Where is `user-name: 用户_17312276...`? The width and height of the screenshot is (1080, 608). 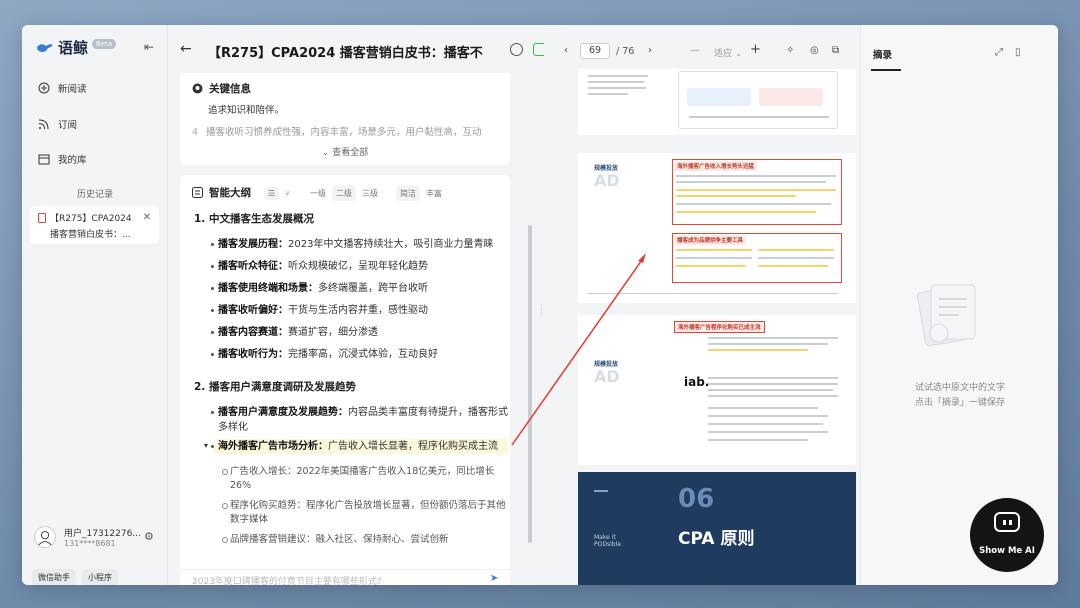
user-name: 用户_17312276... is located at coordinates (102, 534).